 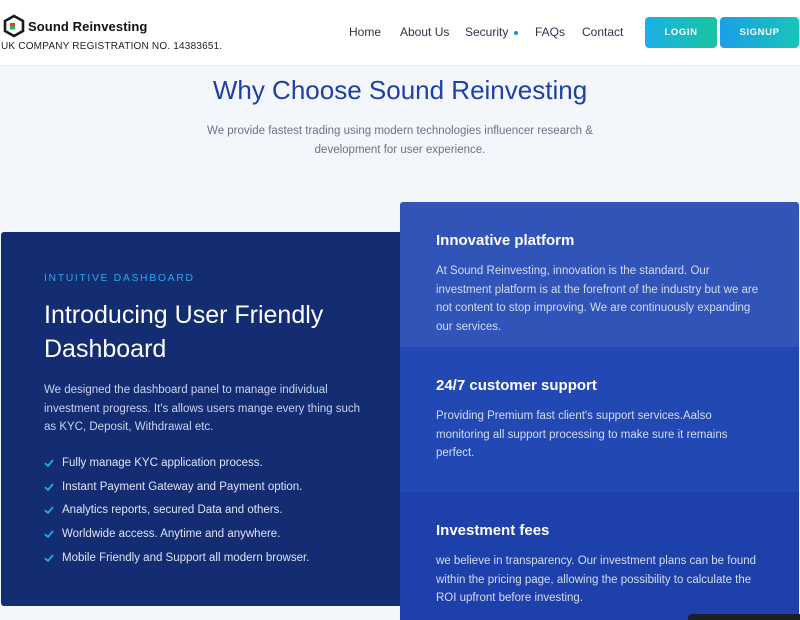 What do you see at coordinates (119, 278) in the screenshot?
I see `dashboard-kicker: INTUITIVE DASHBOARD` at bounding box center [119, 278].